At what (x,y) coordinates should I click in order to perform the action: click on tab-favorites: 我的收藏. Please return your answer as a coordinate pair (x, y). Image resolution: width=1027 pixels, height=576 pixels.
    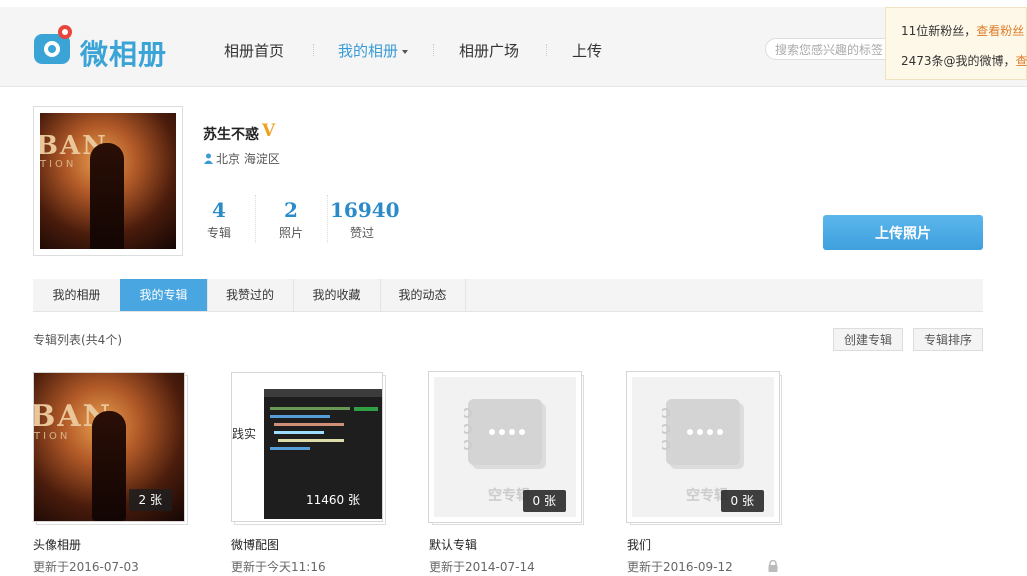
    Looking at the image, I should click on (337, 295).